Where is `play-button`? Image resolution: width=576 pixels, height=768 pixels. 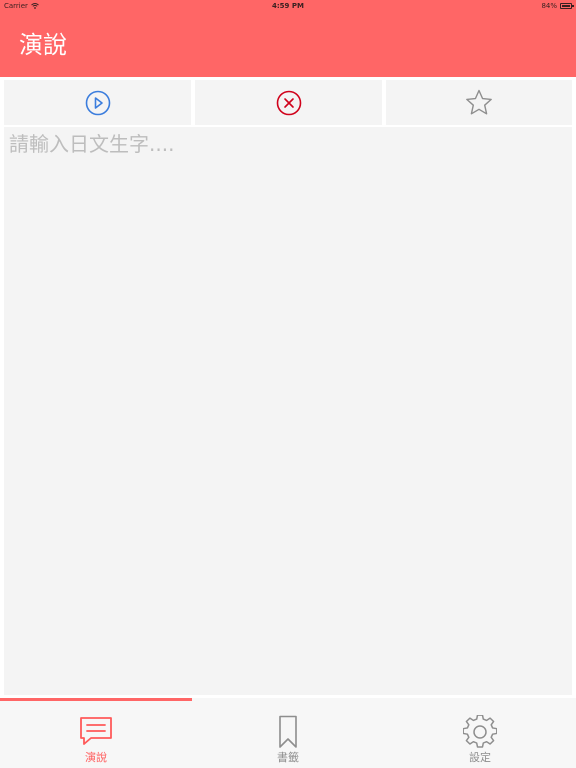 play-button is located at coordinates (97, 102).